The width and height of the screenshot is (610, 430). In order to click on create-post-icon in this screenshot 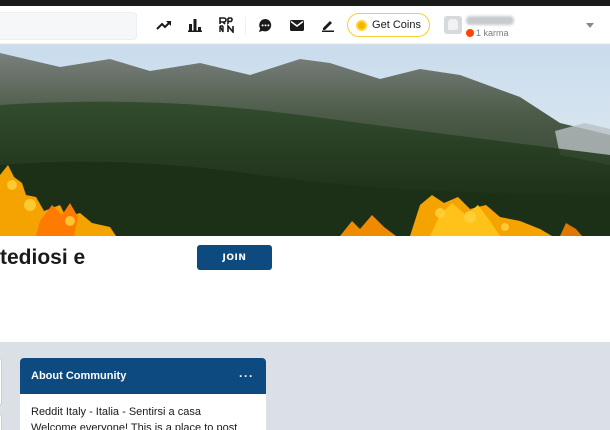, I will do `click(328, 25)`.